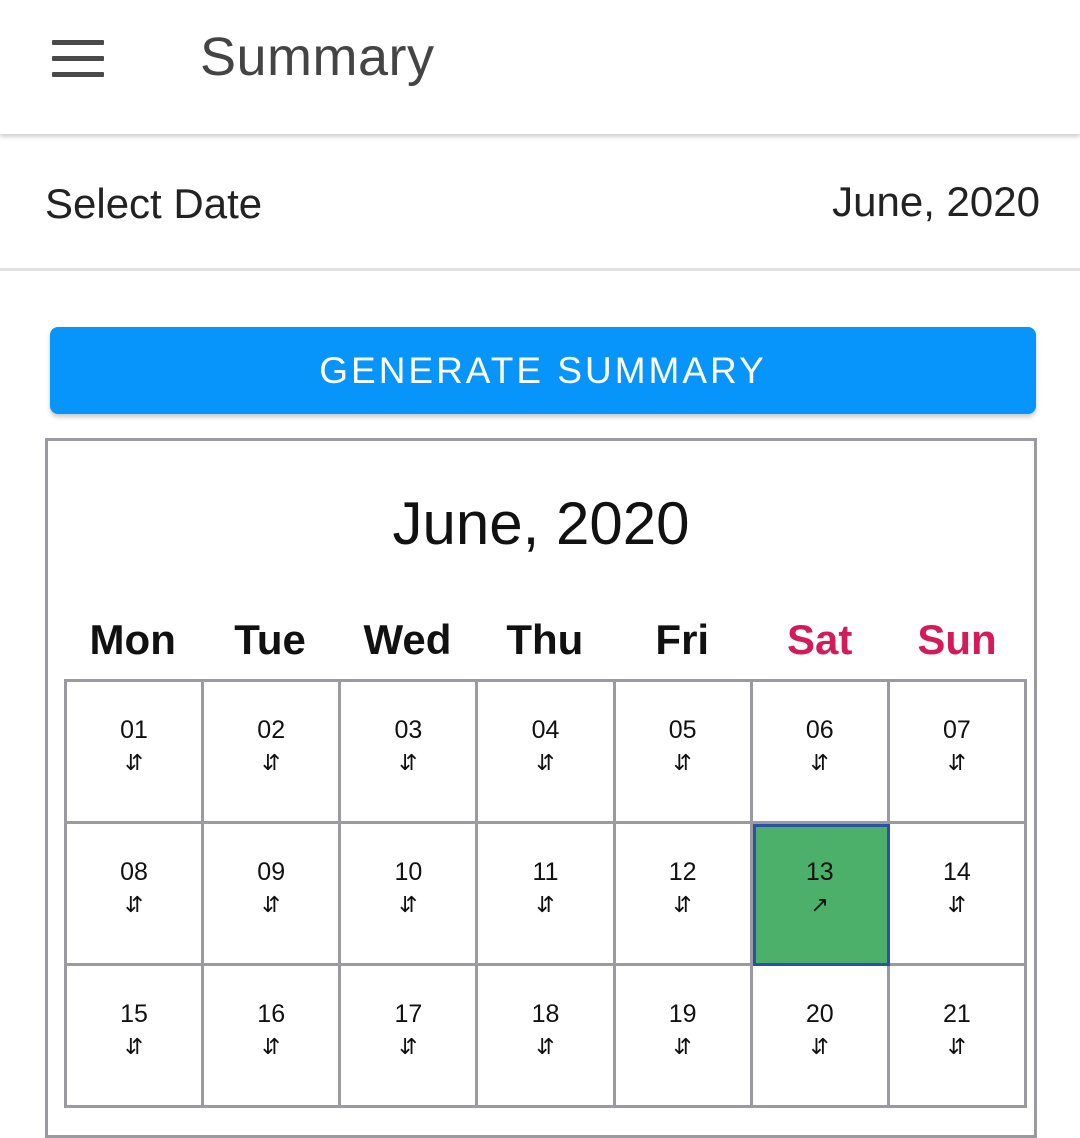 Image resolution: width=1080 pixels, height=1138 pixels. I want to click on calendar-day-04: 04 ⇵, so click(547, 753).